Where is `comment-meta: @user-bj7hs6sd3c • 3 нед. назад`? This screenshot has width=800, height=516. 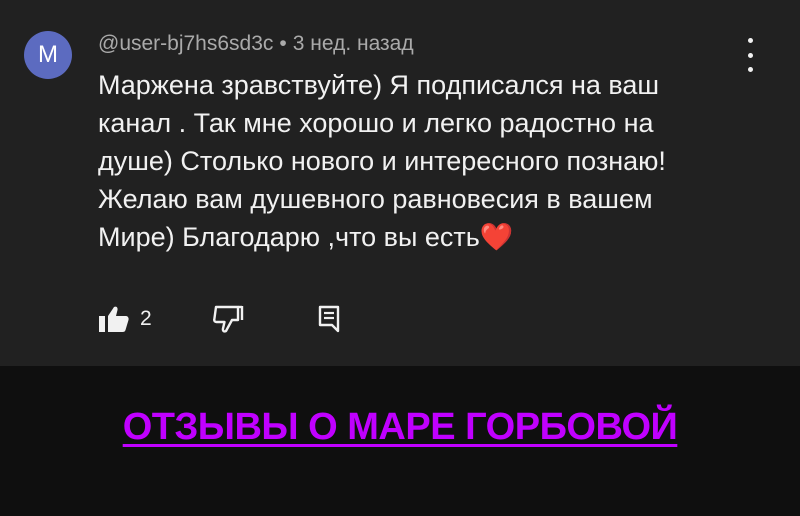
comment-meta: @user-bj7hs6sd3c • 3 нед. назад is located at coordinates (256, 44).